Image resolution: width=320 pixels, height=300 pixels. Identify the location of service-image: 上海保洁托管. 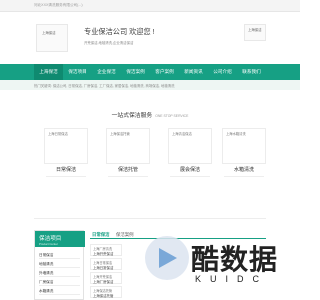
(128, 146).